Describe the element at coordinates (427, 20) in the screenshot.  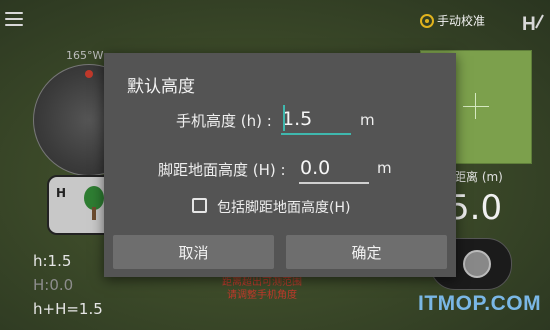
I see `target-icon` at that location.